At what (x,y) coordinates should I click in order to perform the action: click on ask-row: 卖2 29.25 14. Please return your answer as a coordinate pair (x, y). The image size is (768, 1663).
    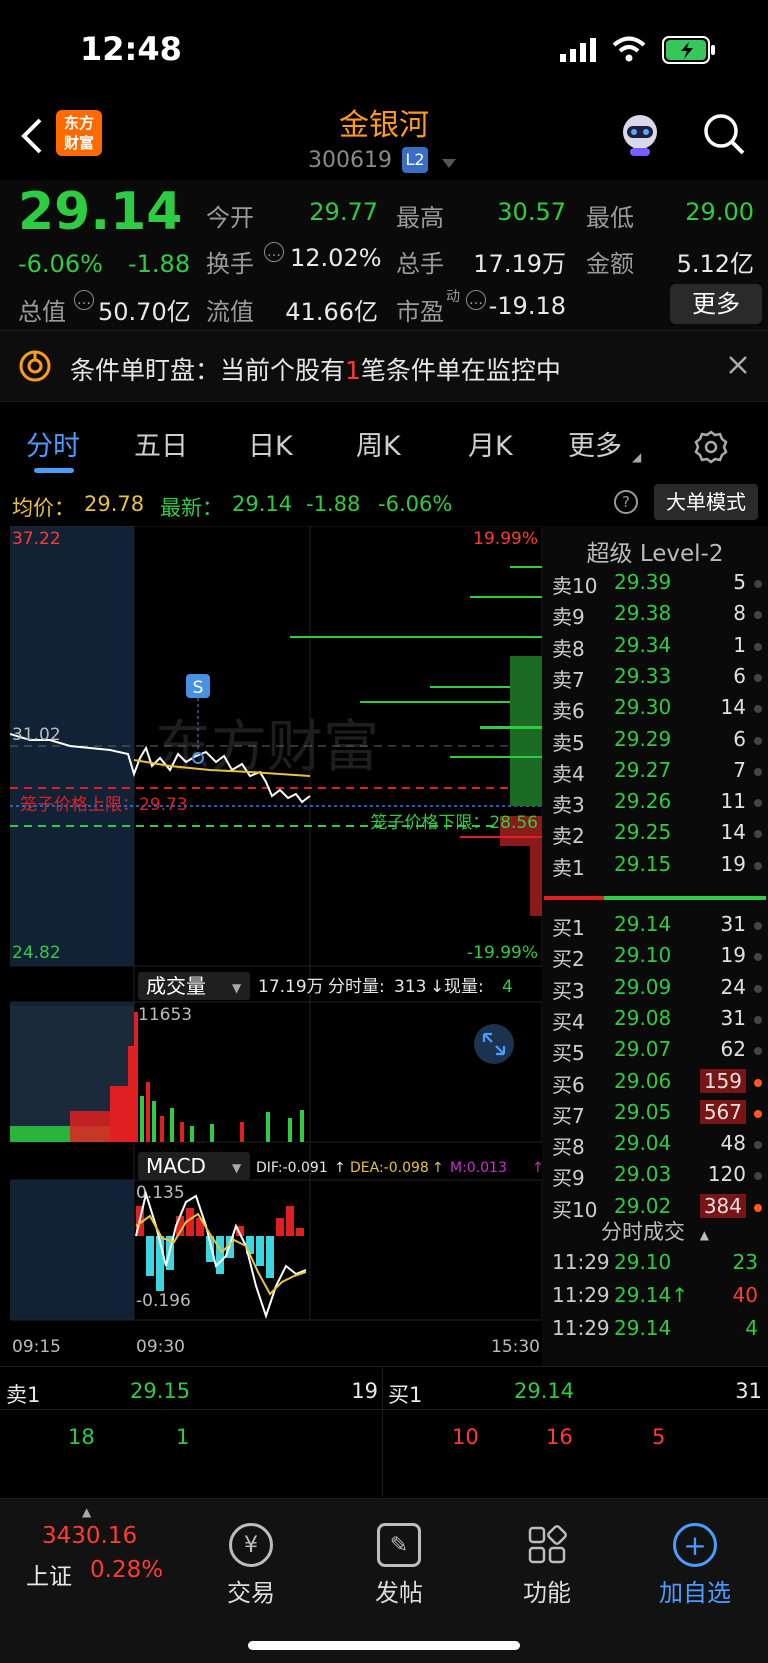
    Looking at the image, I should click on (655, 835).